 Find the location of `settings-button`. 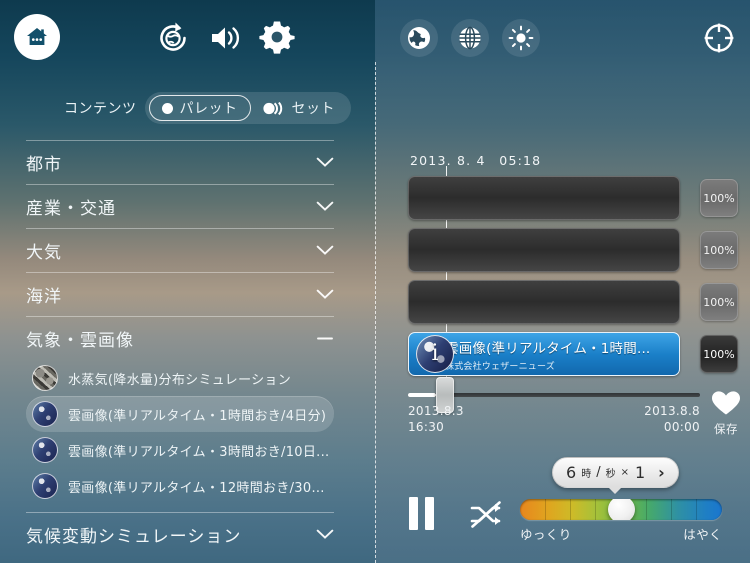

settings-button is located at coordinates (277, 37).